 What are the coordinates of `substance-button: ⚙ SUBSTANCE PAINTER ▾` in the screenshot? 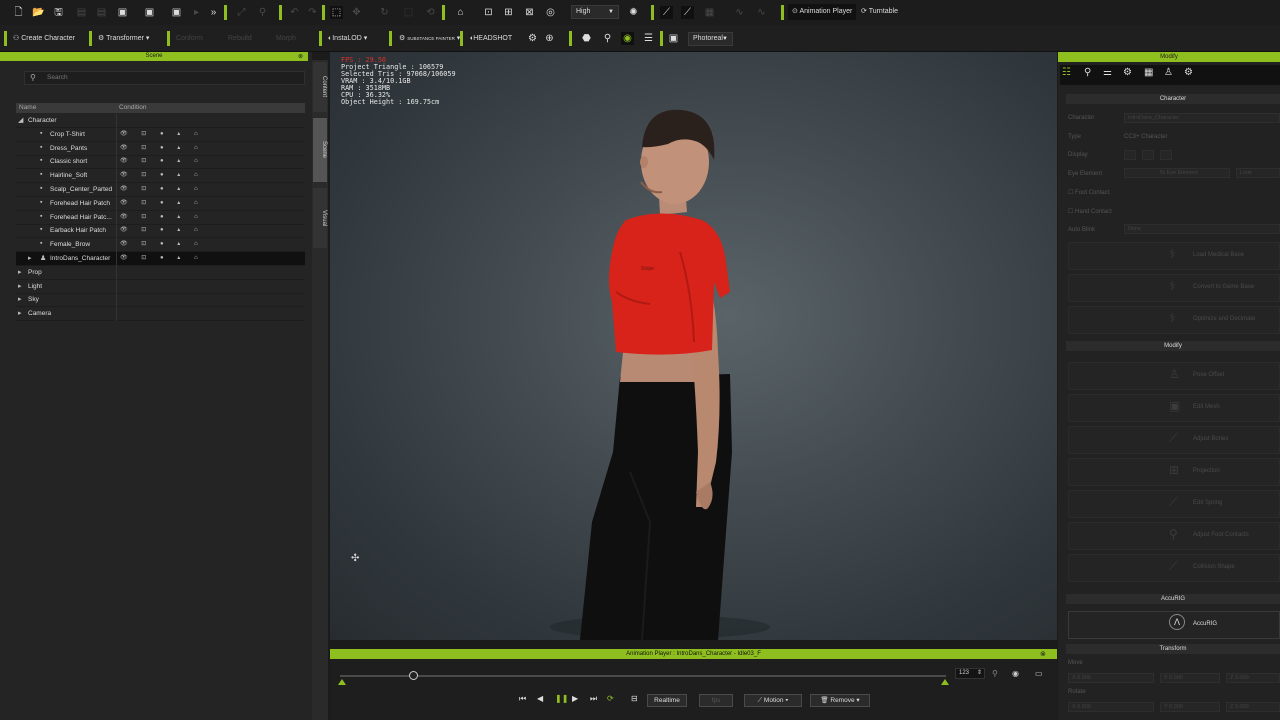 It's located at (429, 39).